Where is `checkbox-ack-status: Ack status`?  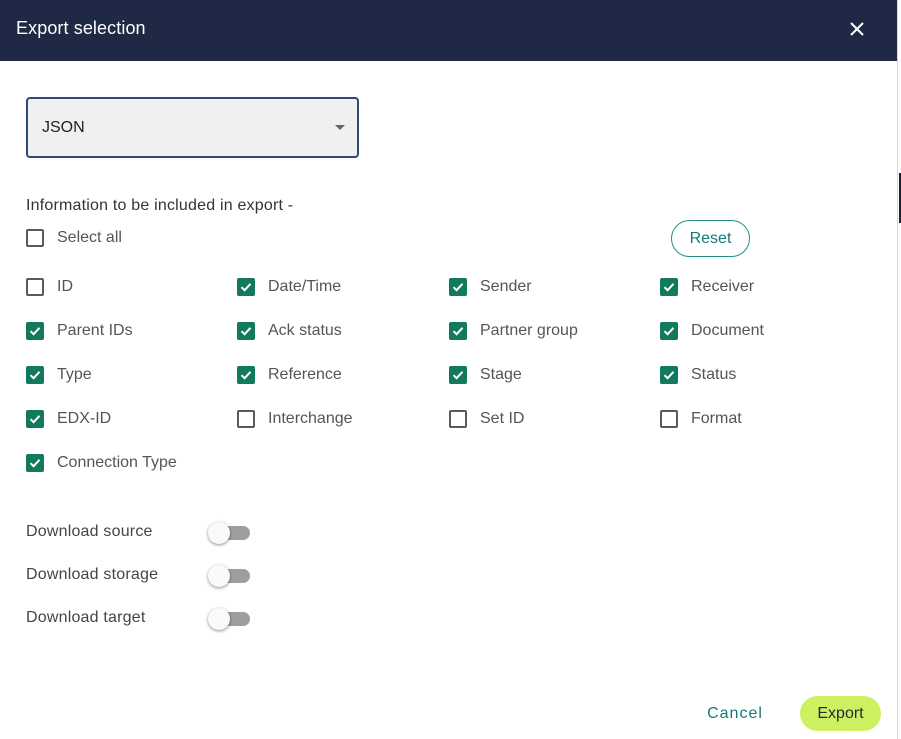 checkbox-ack-status: Ack status is located at coordinates (289, 331).